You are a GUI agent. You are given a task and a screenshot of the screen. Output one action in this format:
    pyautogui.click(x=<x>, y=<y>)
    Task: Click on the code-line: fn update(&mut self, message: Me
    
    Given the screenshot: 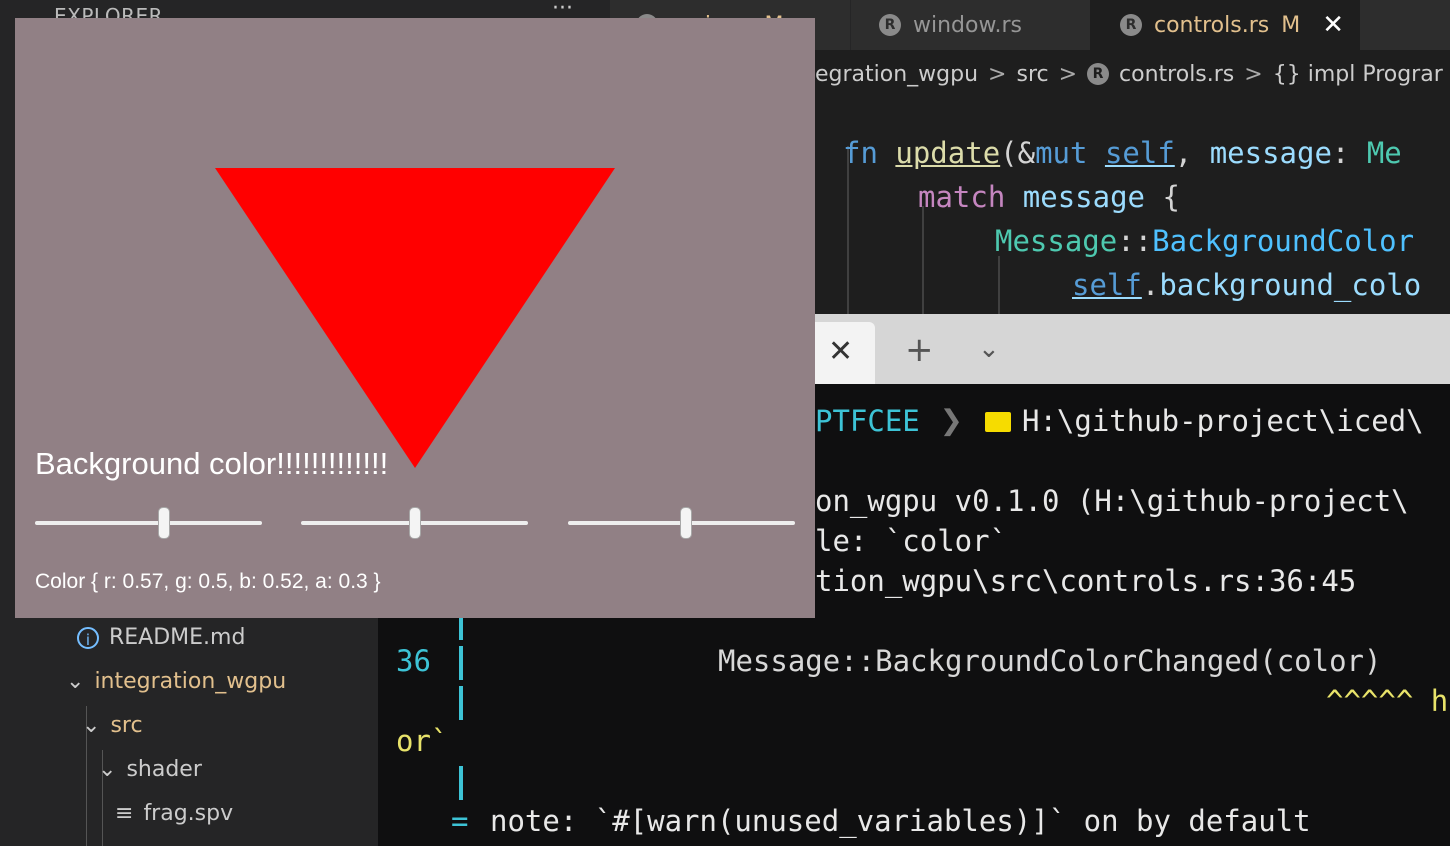 What is the action you would take?
    pyautogui.click(x=1122, y=153)
    